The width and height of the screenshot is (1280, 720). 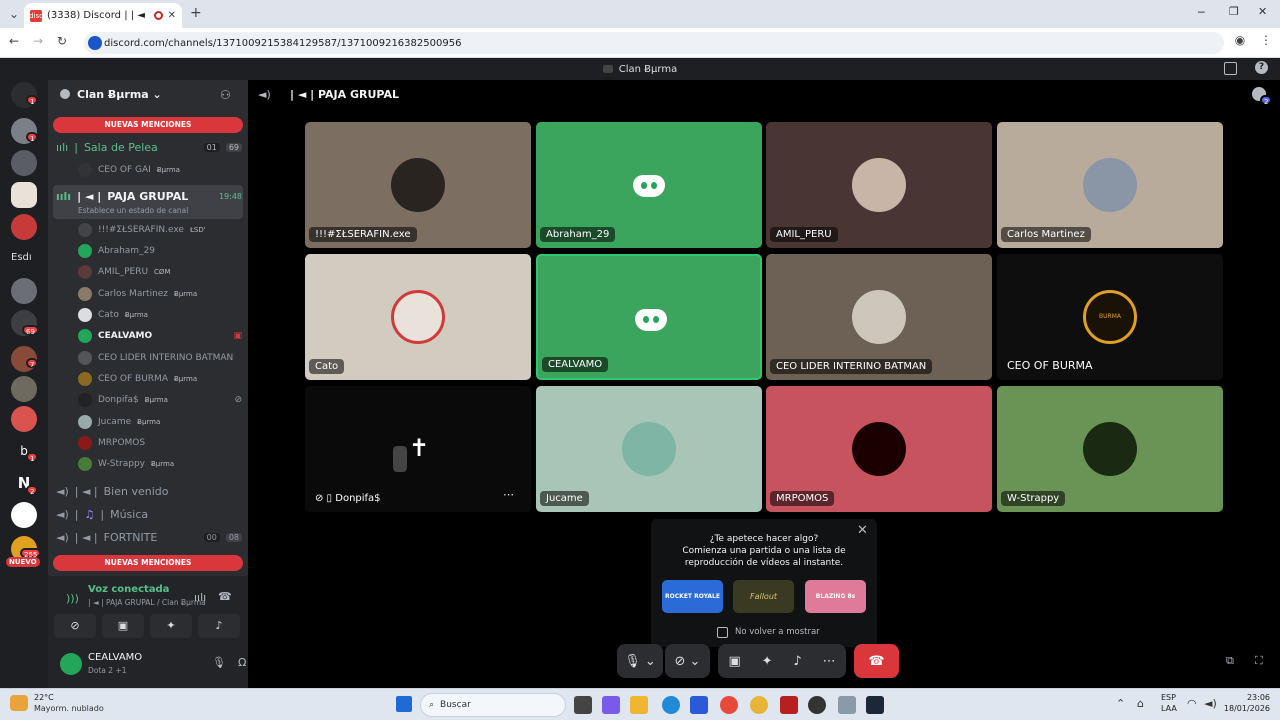 I want to click on list-item: Jucame Ƀμrma, so click(x=160, y=422).